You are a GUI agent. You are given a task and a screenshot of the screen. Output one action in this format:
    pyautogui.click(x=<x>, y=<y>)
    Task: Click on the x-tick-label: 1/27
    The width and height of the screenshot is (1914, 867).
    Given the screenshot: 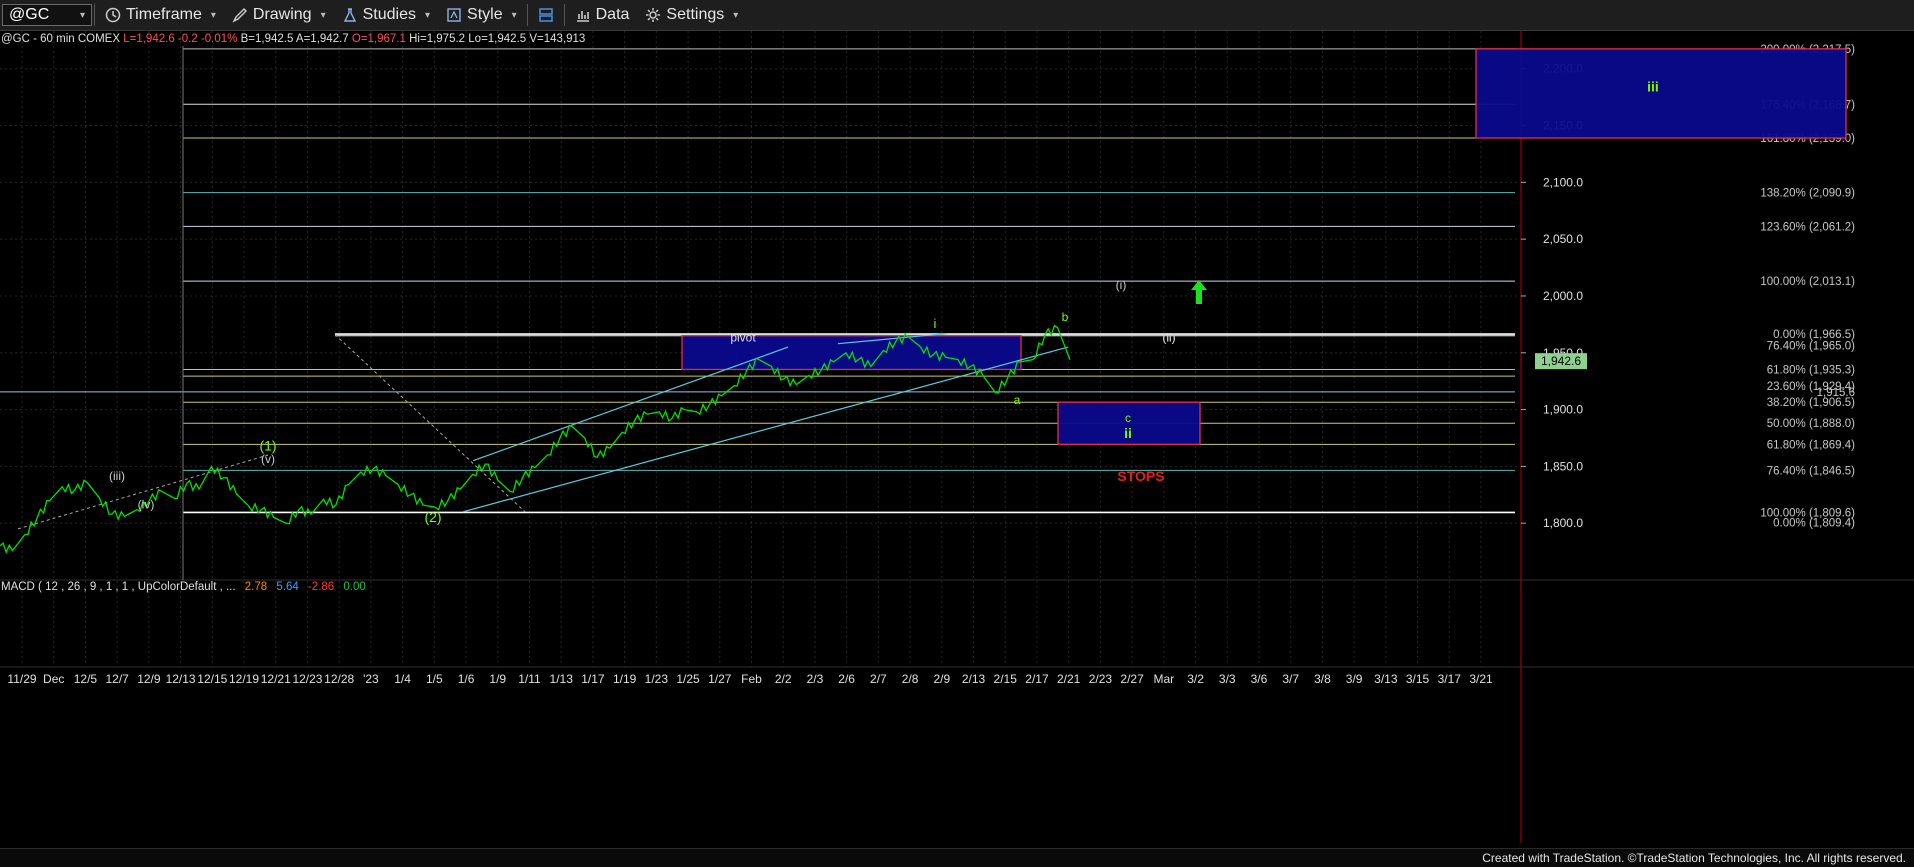 What is the action you would take?
    pyautogui.click(x=720, y=679)
    